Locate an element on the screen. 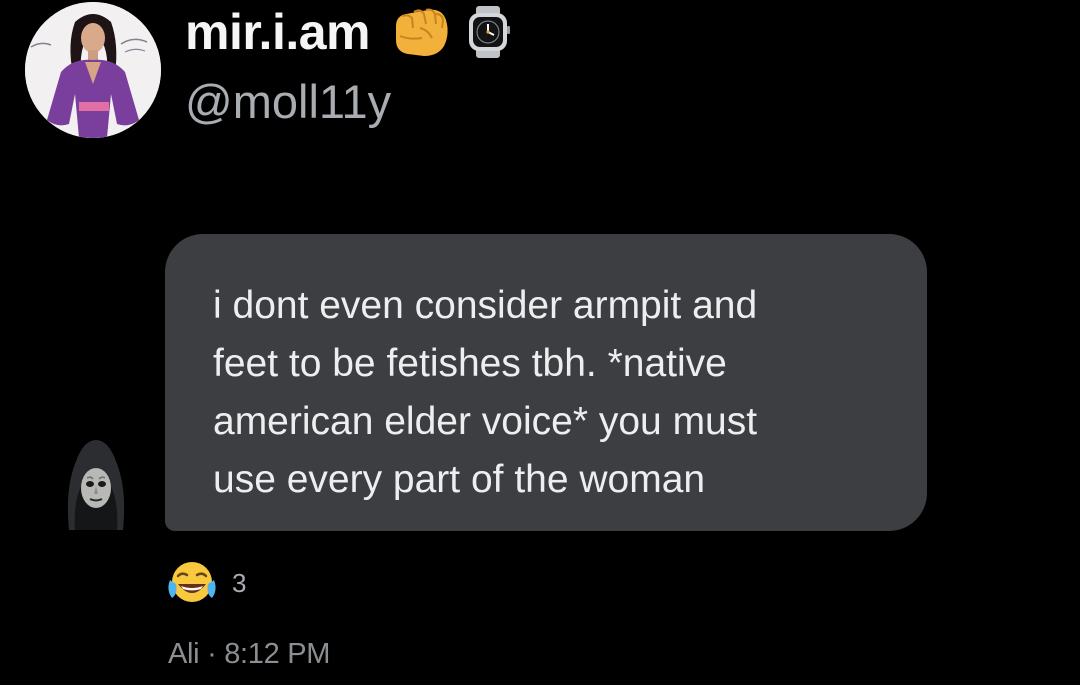  hooded-mask-avatar is located at coordinates (96, 485).